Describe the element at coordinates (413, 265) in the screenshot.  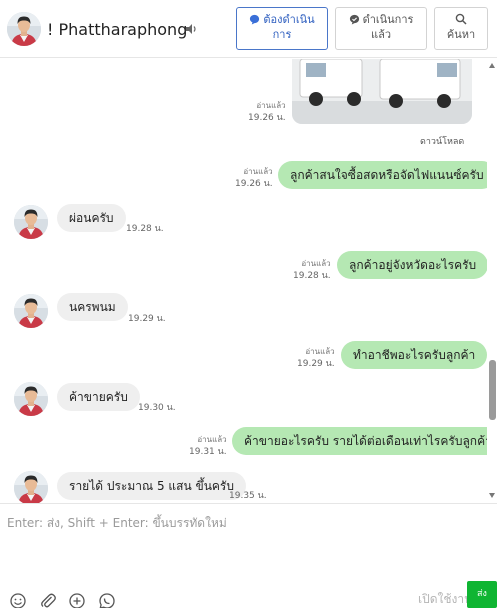
I see `outgoing-message: ลูกค้าอยู่จังหวัดอะไรครับ` at that location.